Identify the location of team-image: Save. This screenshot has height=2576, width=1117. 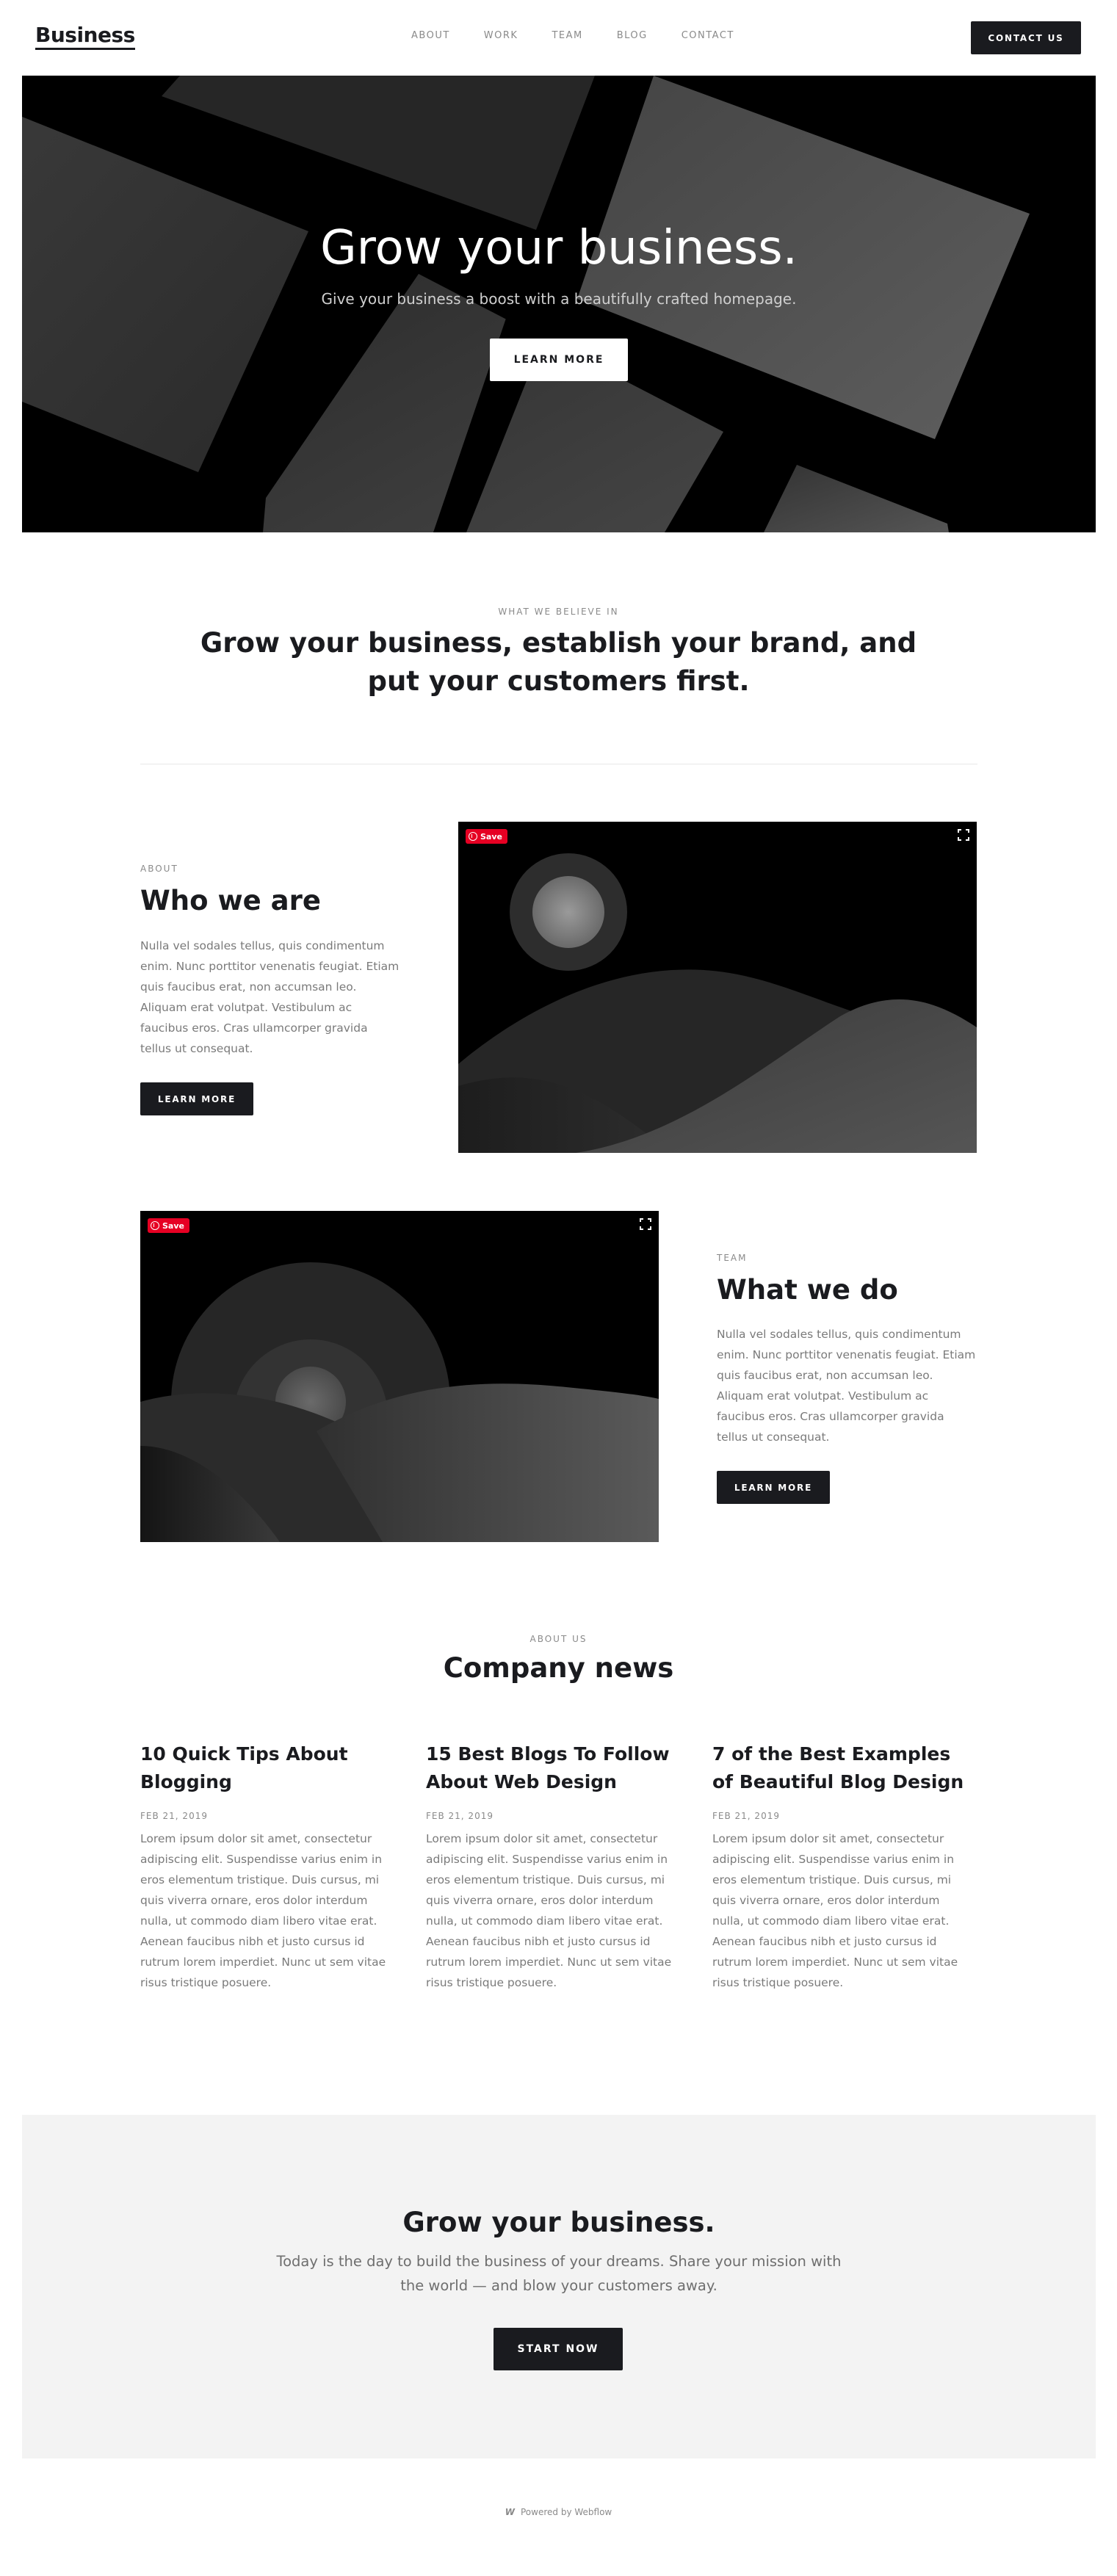
(400, 1376).